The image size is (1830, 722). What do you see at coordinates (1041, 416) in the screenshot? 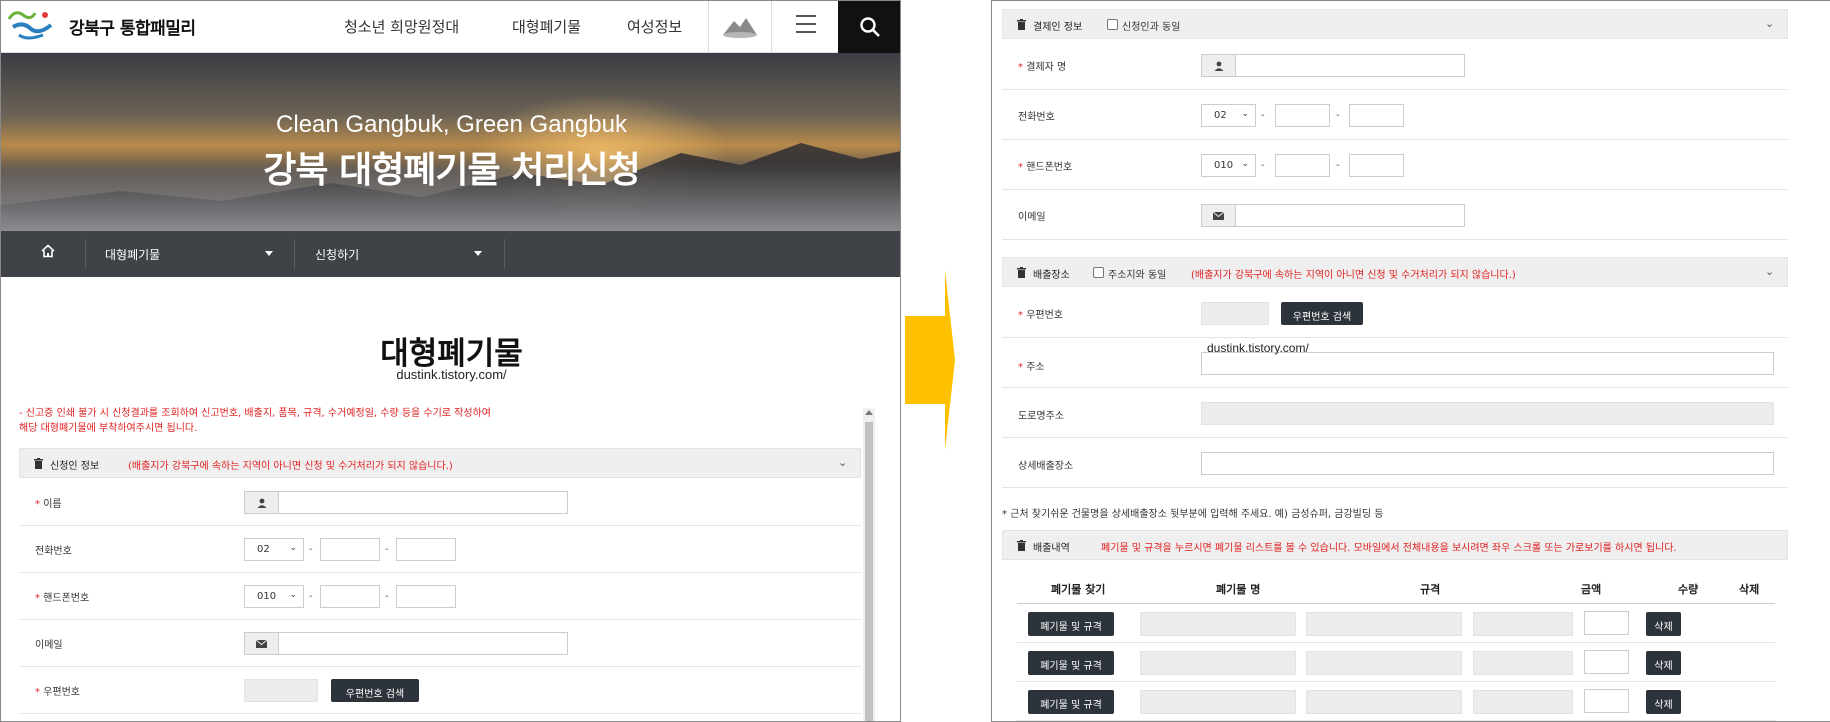
I see `field-label: 도로명주소` at bounding box center [1041, 416].